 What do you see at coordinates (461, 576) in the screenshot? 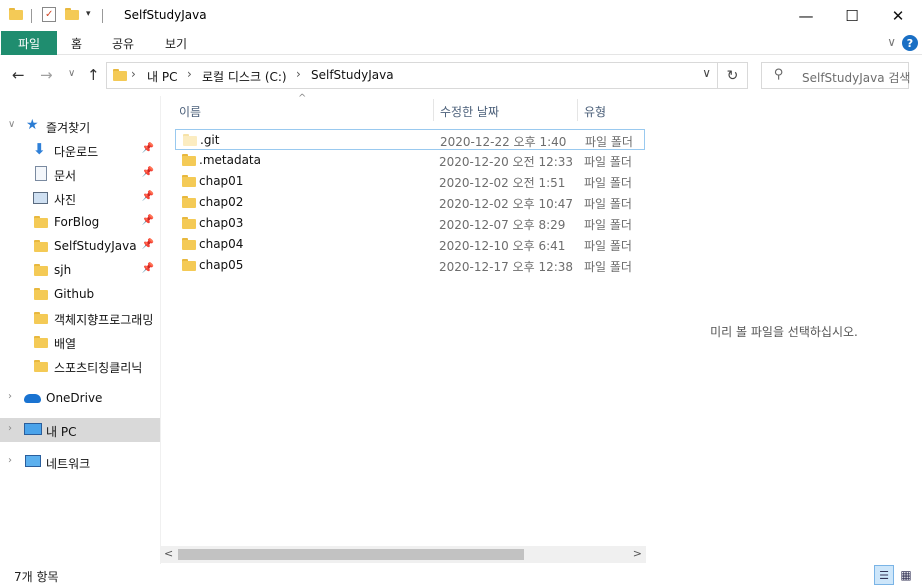
I see `status-bar: 7개 항목 ☰ ▦` at bounding box center [461, 576].